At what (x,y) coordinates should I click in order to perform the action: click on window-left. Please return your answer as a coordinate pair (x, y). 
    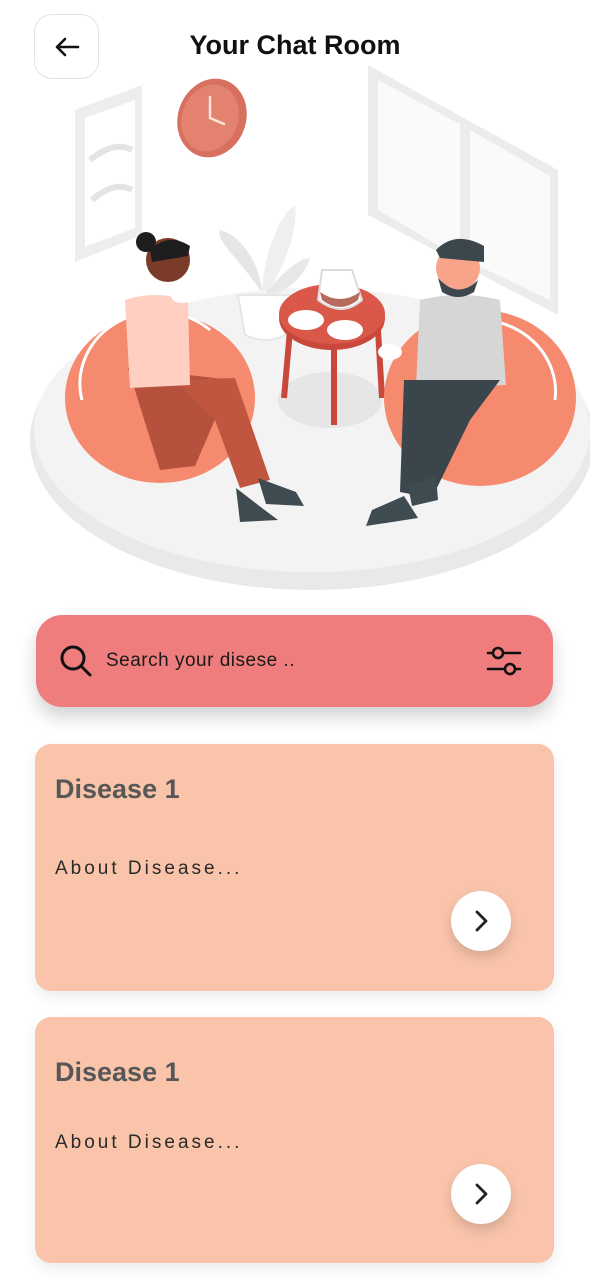
    Looking at the image, I should click on (108, 173).